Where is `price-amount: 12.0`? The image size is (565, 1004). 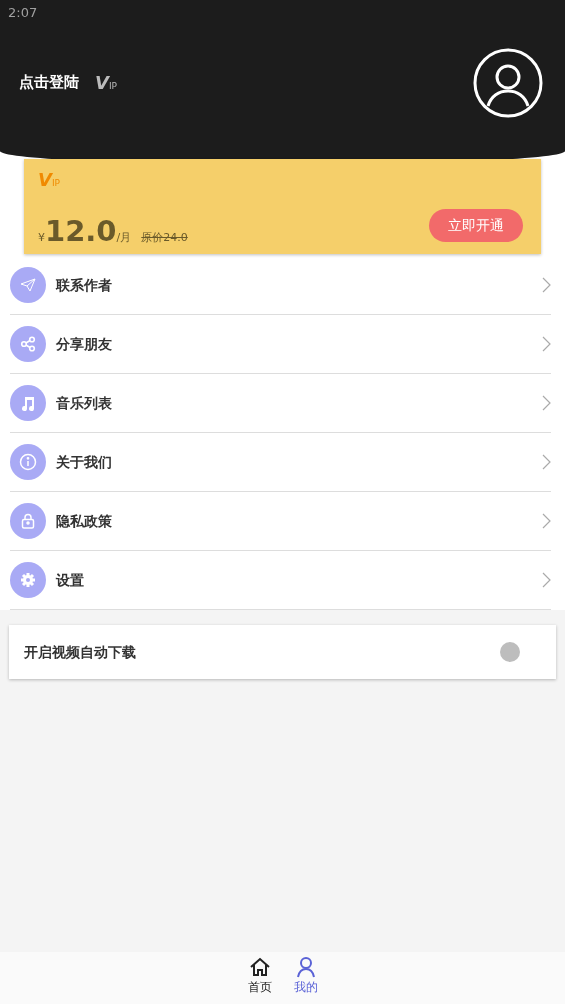 price-amount: 12.0 is located at coordinates (81, 231).